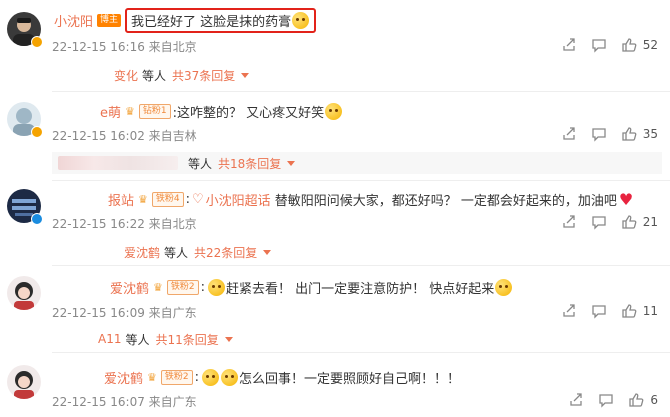 This screenshot has height=417, width=670. Describe the element at coordinates (73, 20) in the screenshot. I see `user-name: 小沈阳` at that location.